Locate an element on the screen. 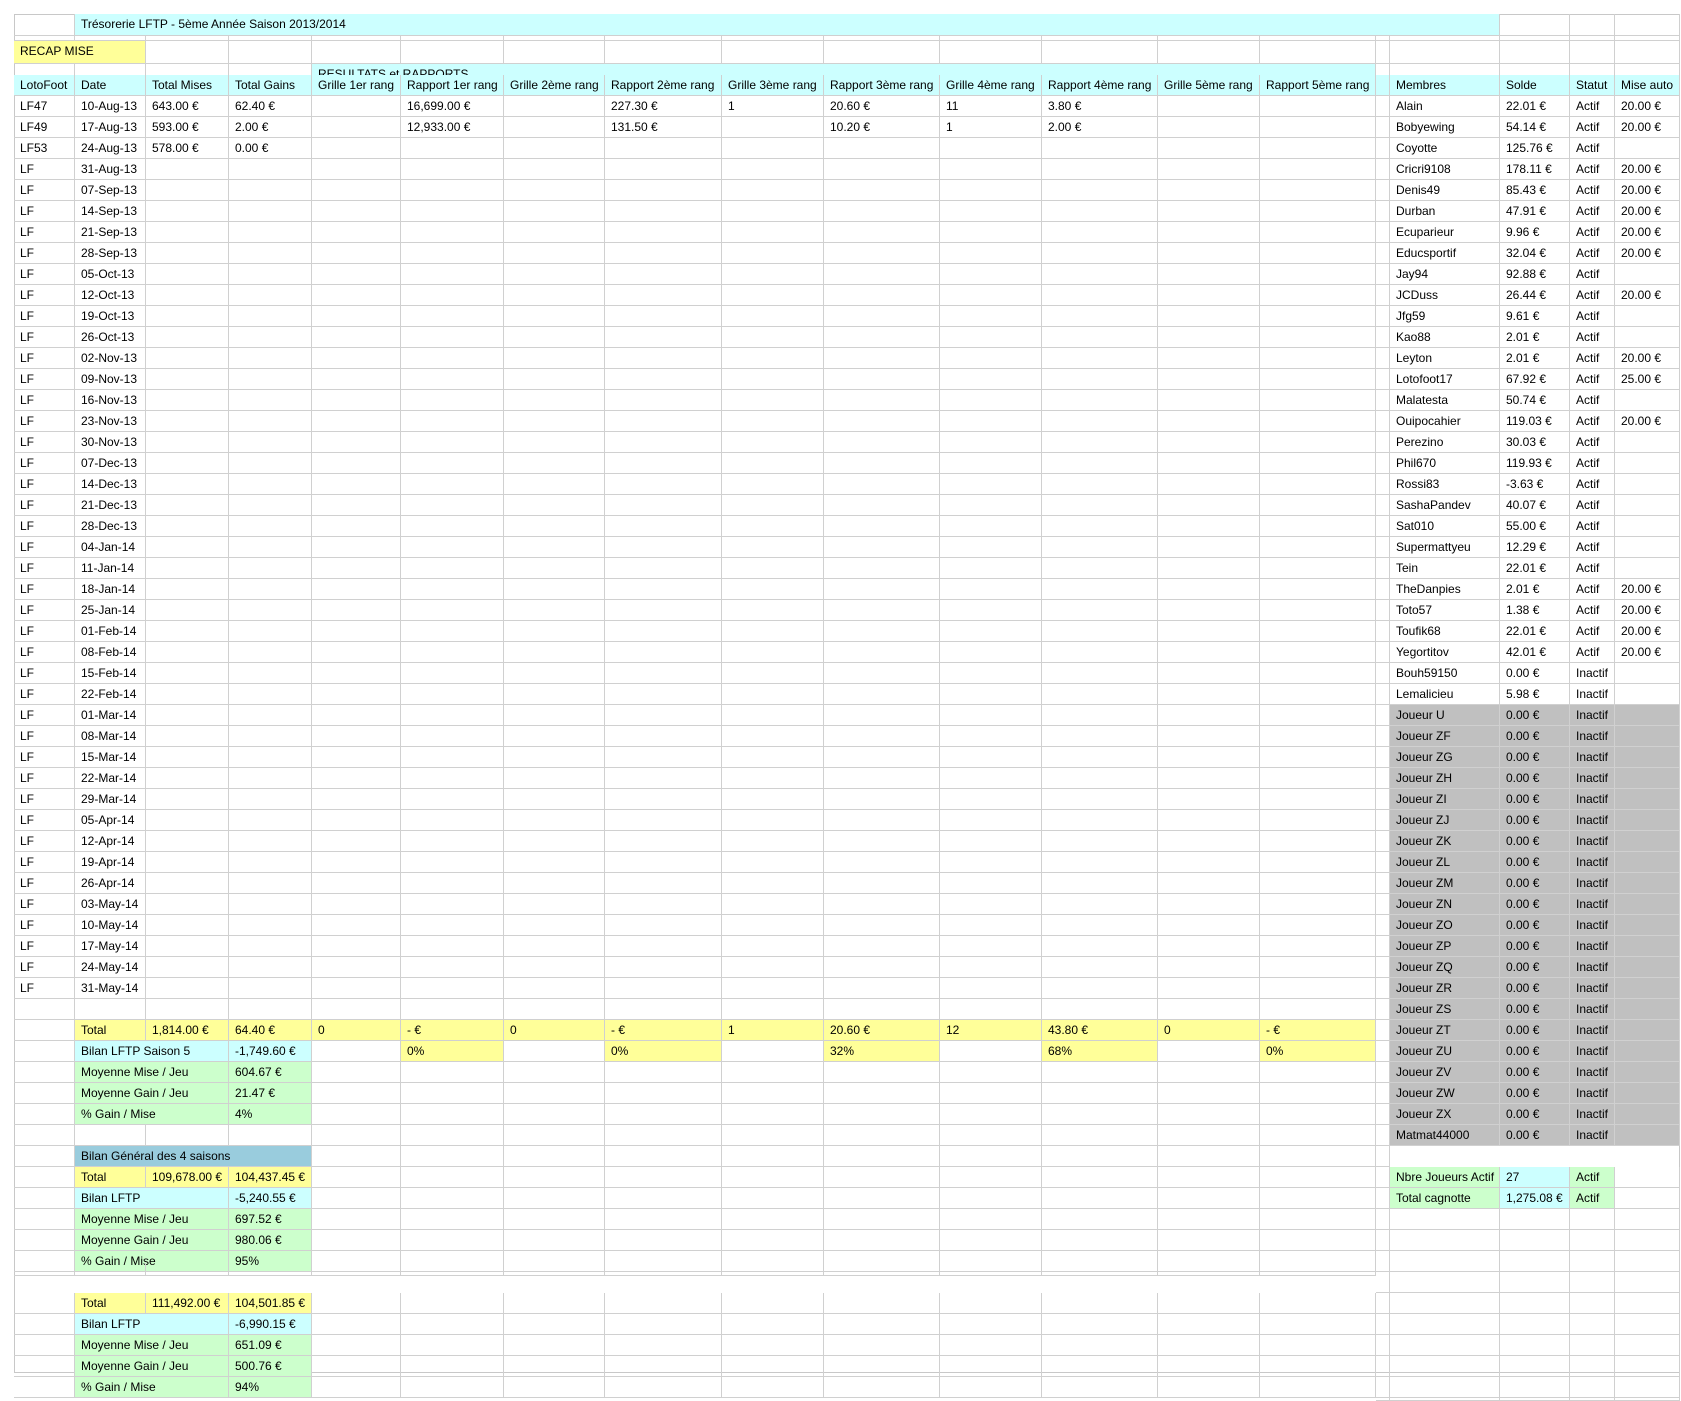 Image resolution: width=1681 pixels, height=1401 pixels. member-cell: 2.01 € is located at coordinates (1535, 337).